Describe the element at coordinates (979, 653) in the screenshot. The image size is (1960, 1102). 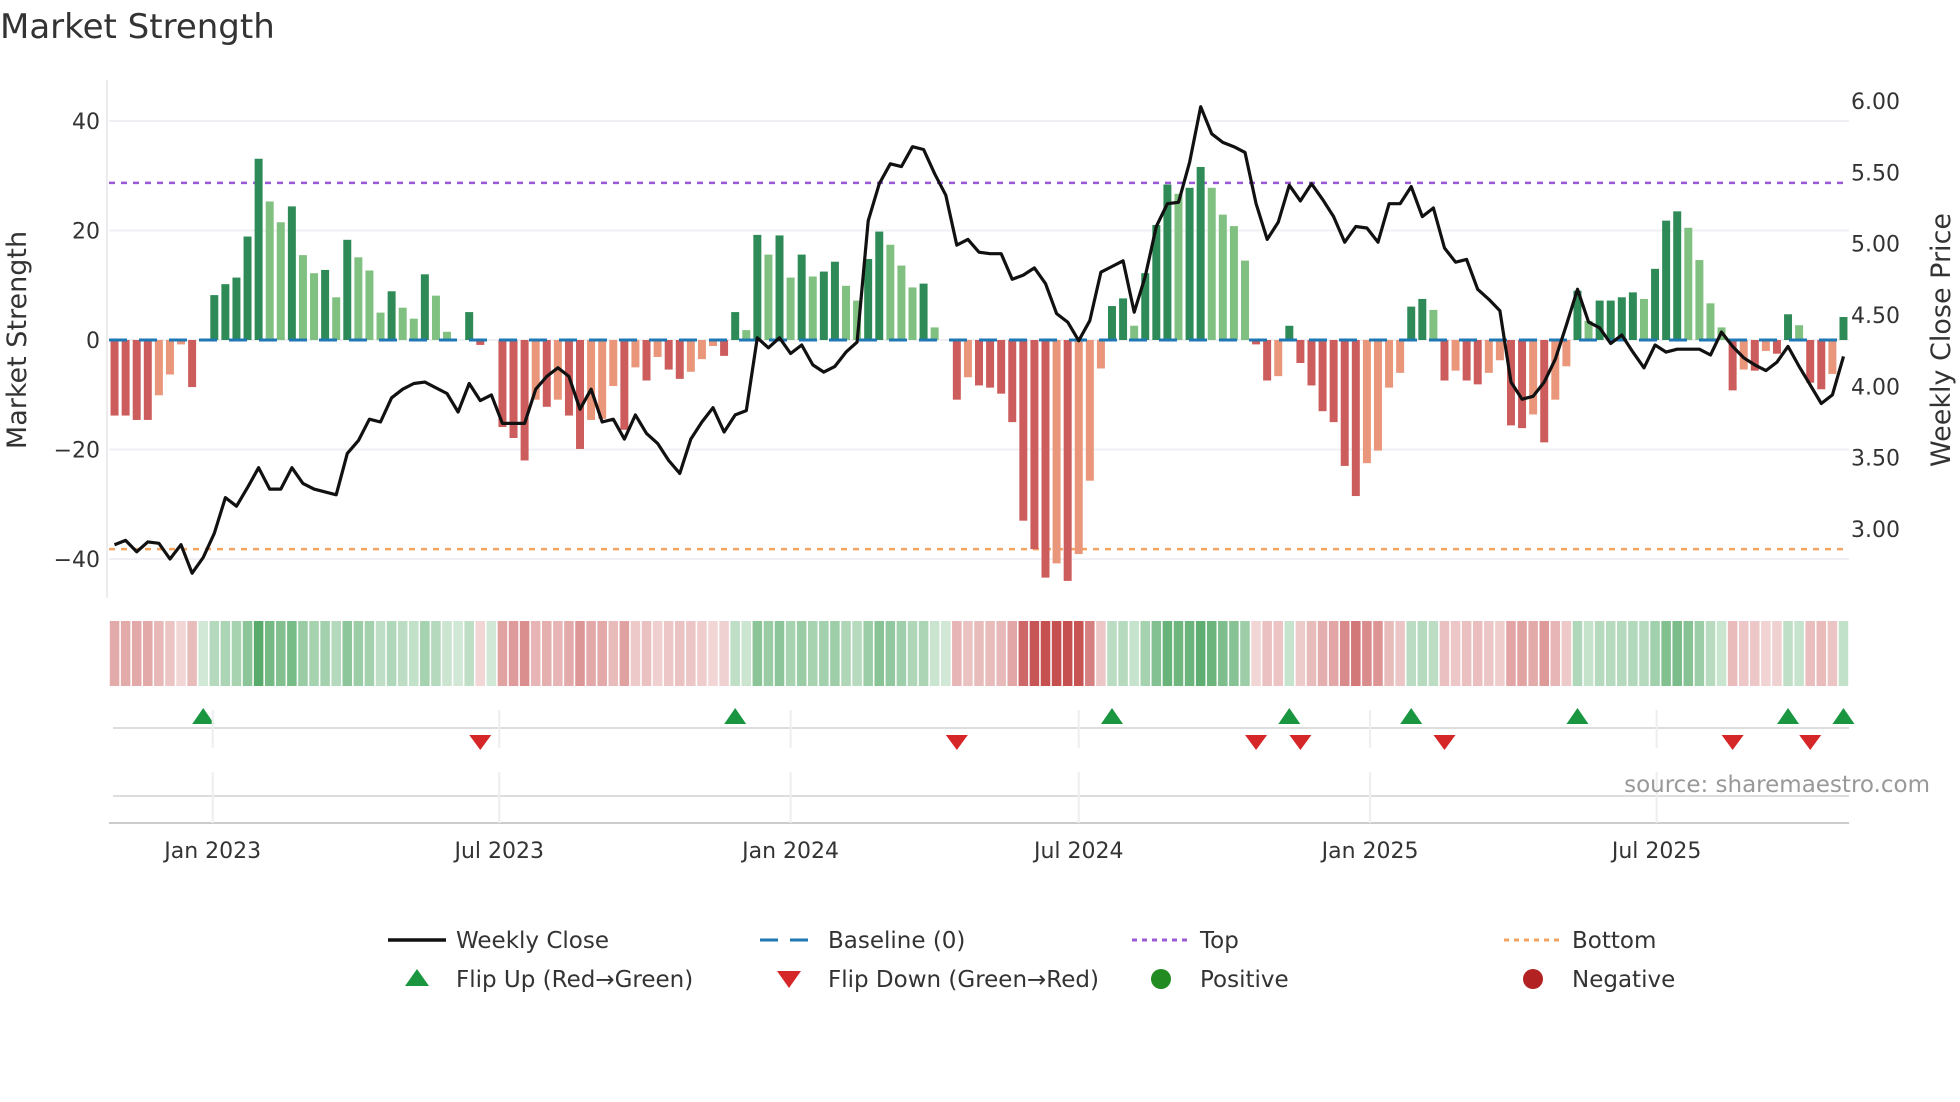
I see `heat-strip` at that location.